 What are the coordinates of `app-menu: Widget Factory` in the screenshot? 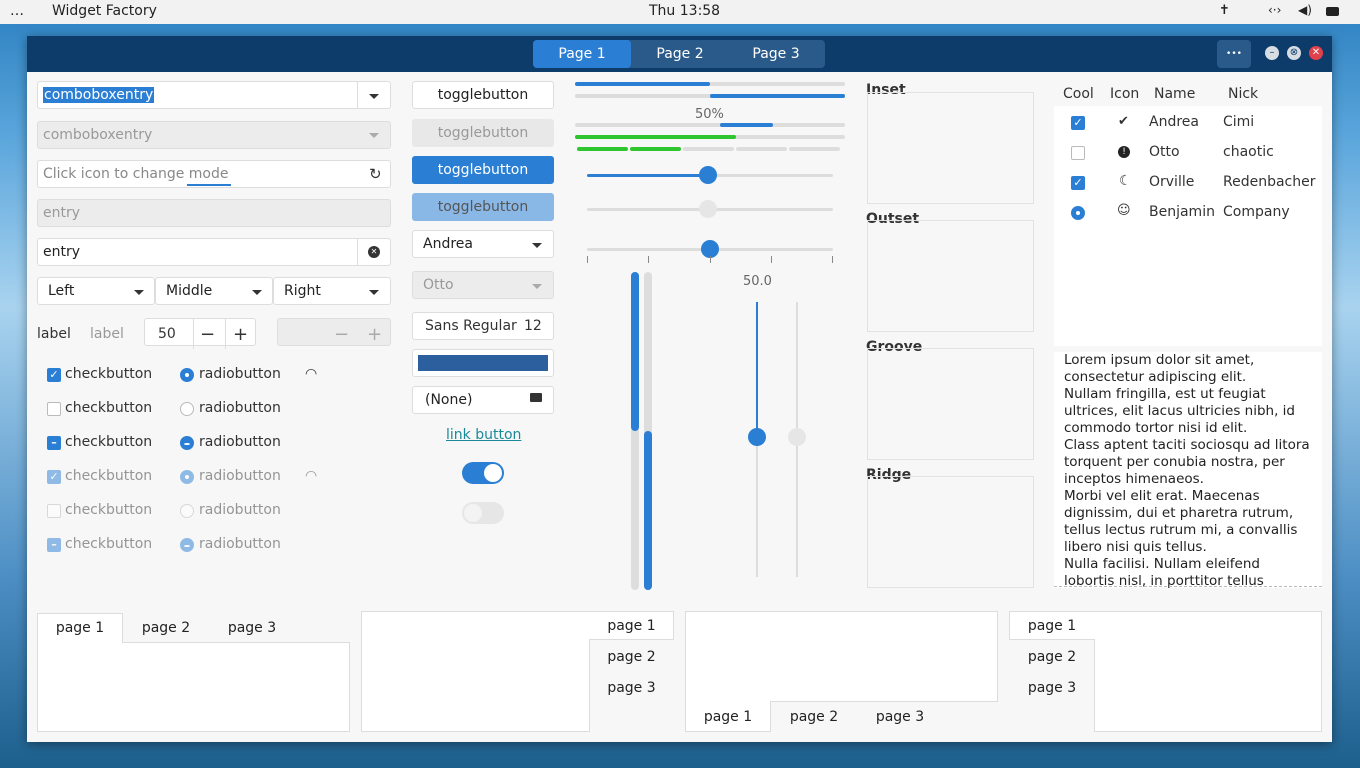 It's located at (104, 11).